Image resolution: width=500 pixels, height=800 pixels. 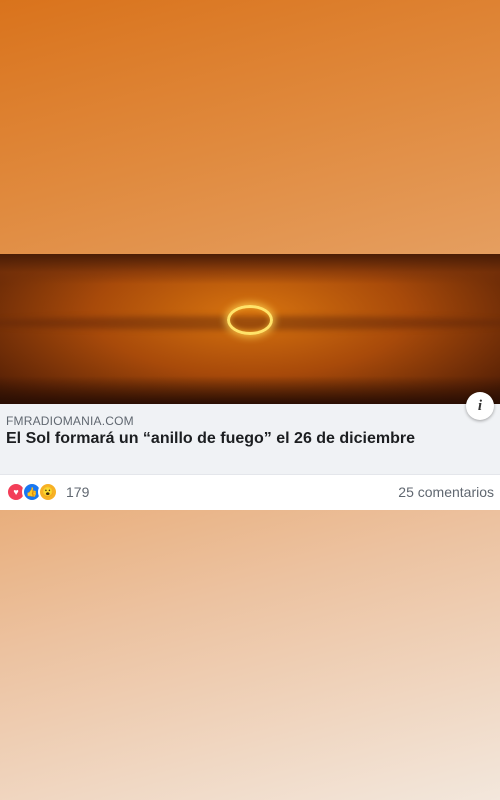 I want to click on info-icon-glyph: i, so click(x=480, y=405).